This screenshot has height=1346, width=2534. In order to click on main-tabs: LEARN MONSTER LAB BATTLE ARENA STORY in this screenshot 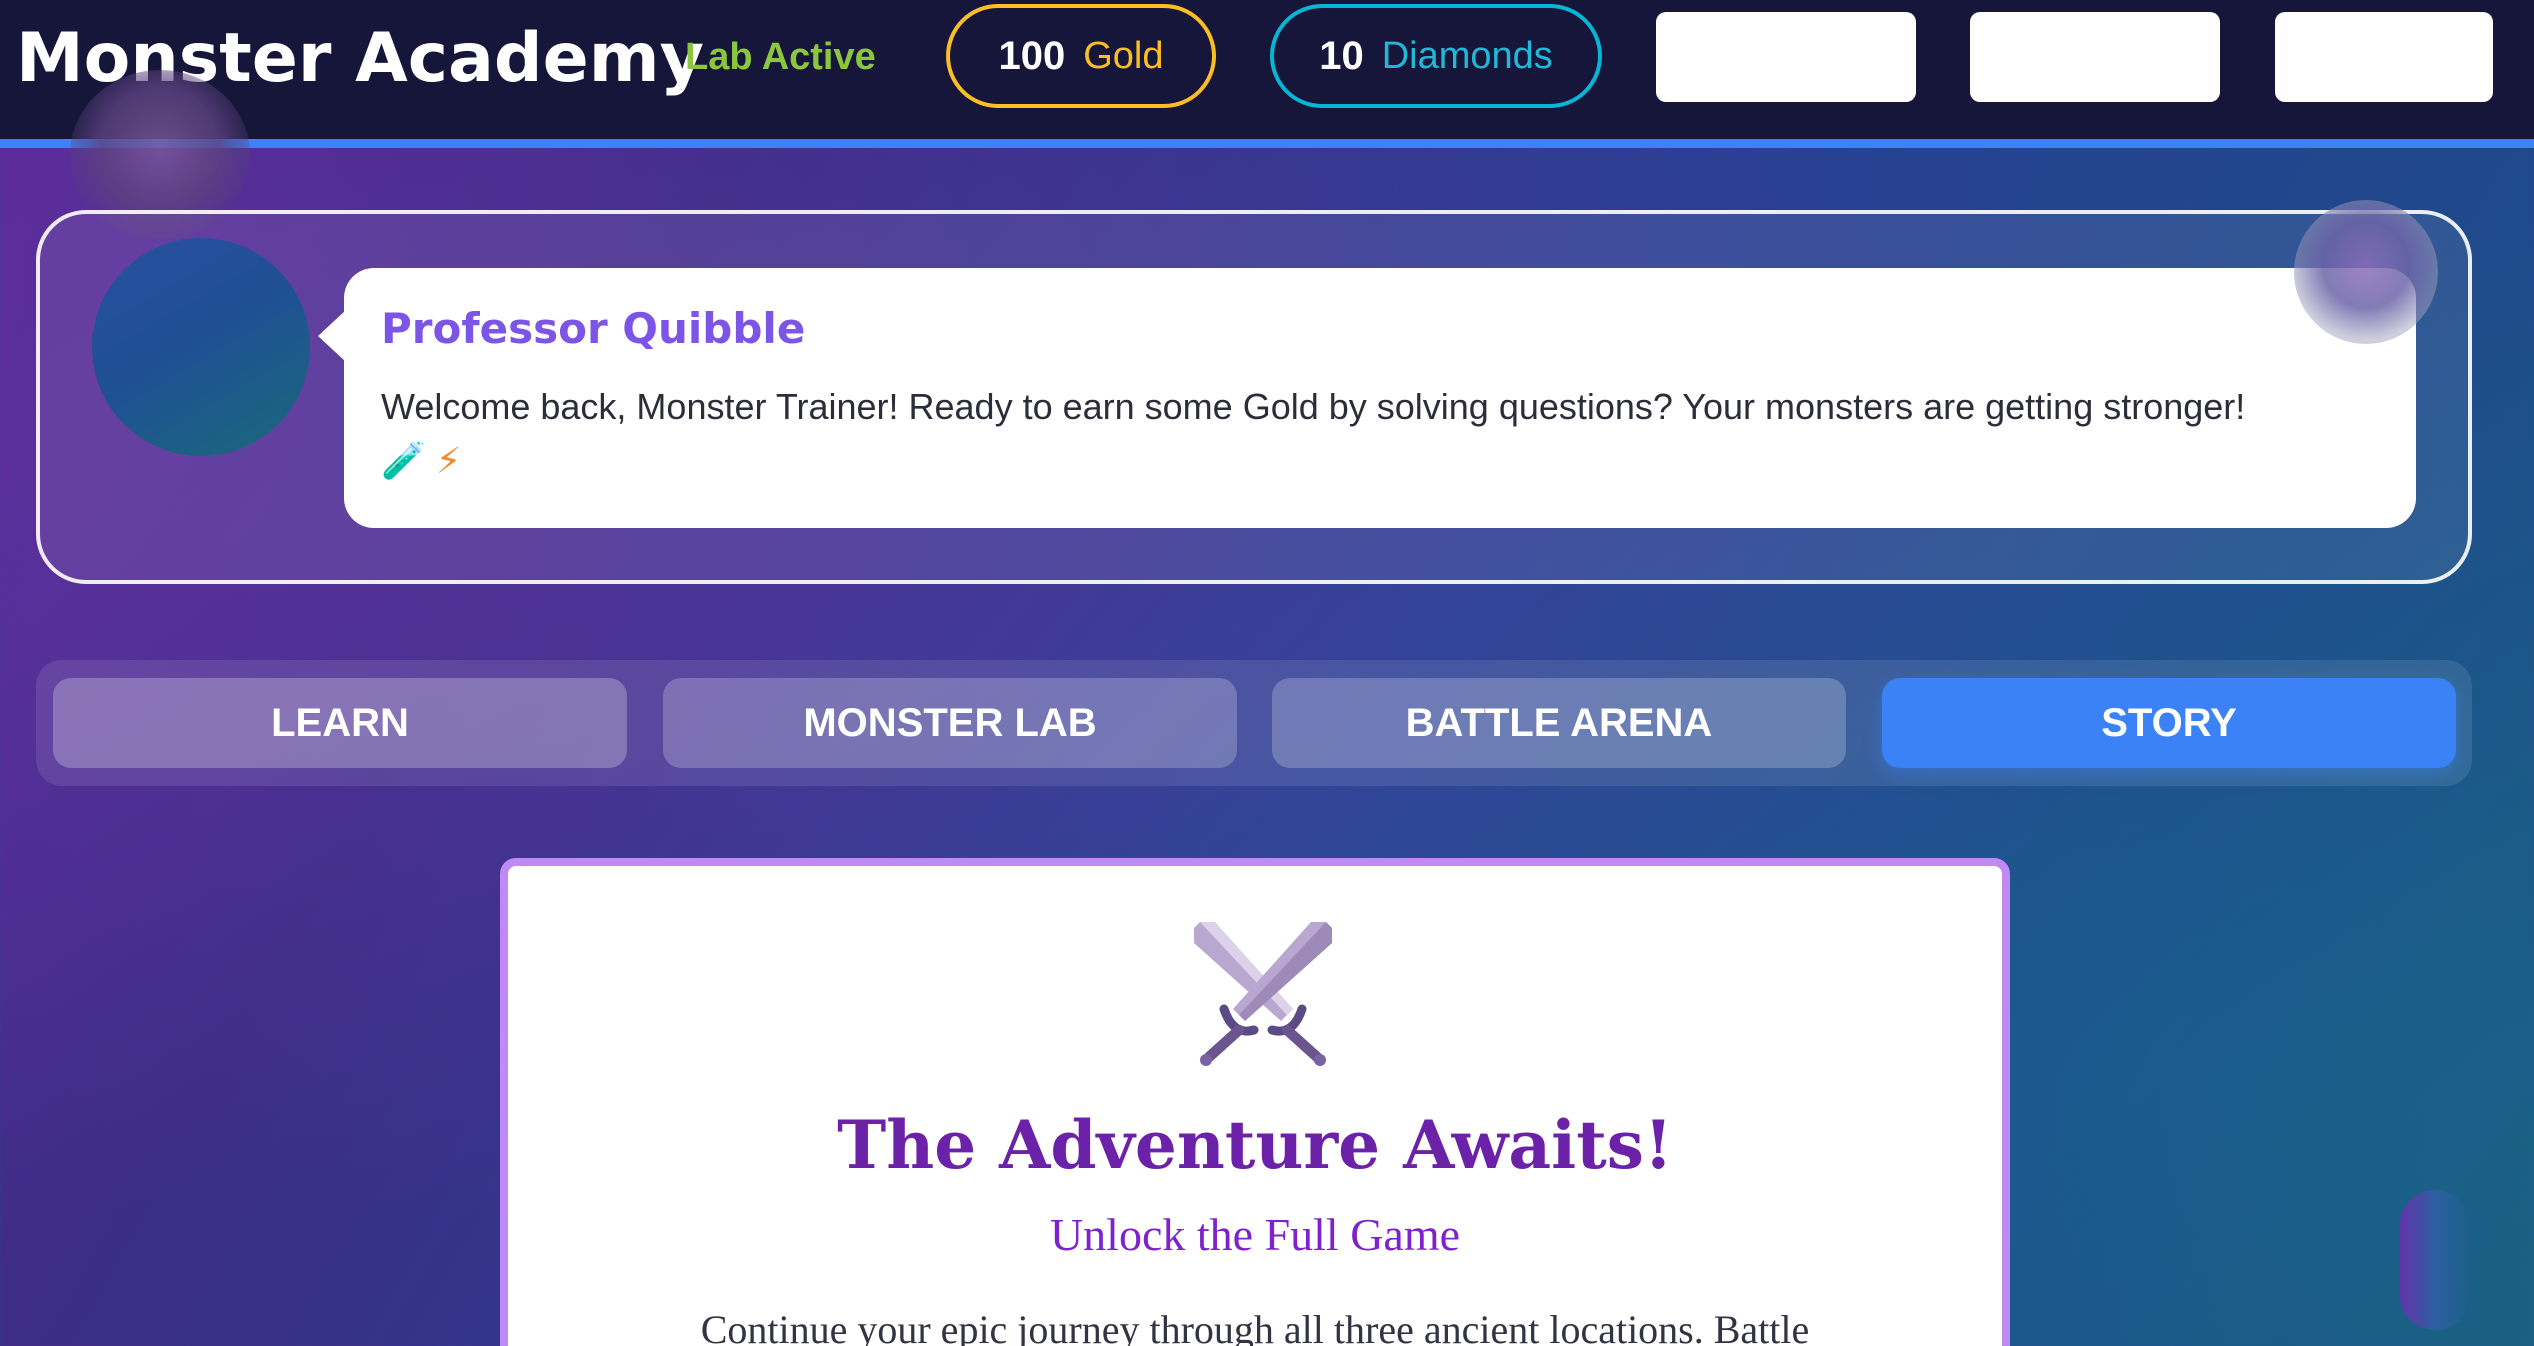, I will do `click(1254, 723)`.